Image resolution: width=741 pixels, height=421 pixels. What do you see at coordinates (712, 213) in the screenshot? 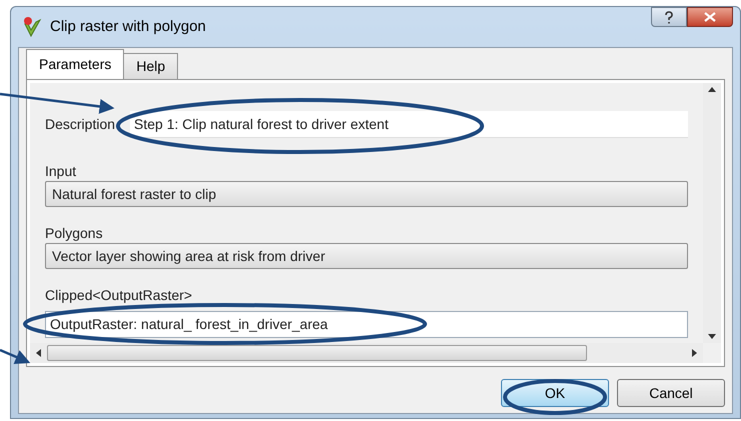
I see `vertical-scrollbar` at bounding box center [712, 213].